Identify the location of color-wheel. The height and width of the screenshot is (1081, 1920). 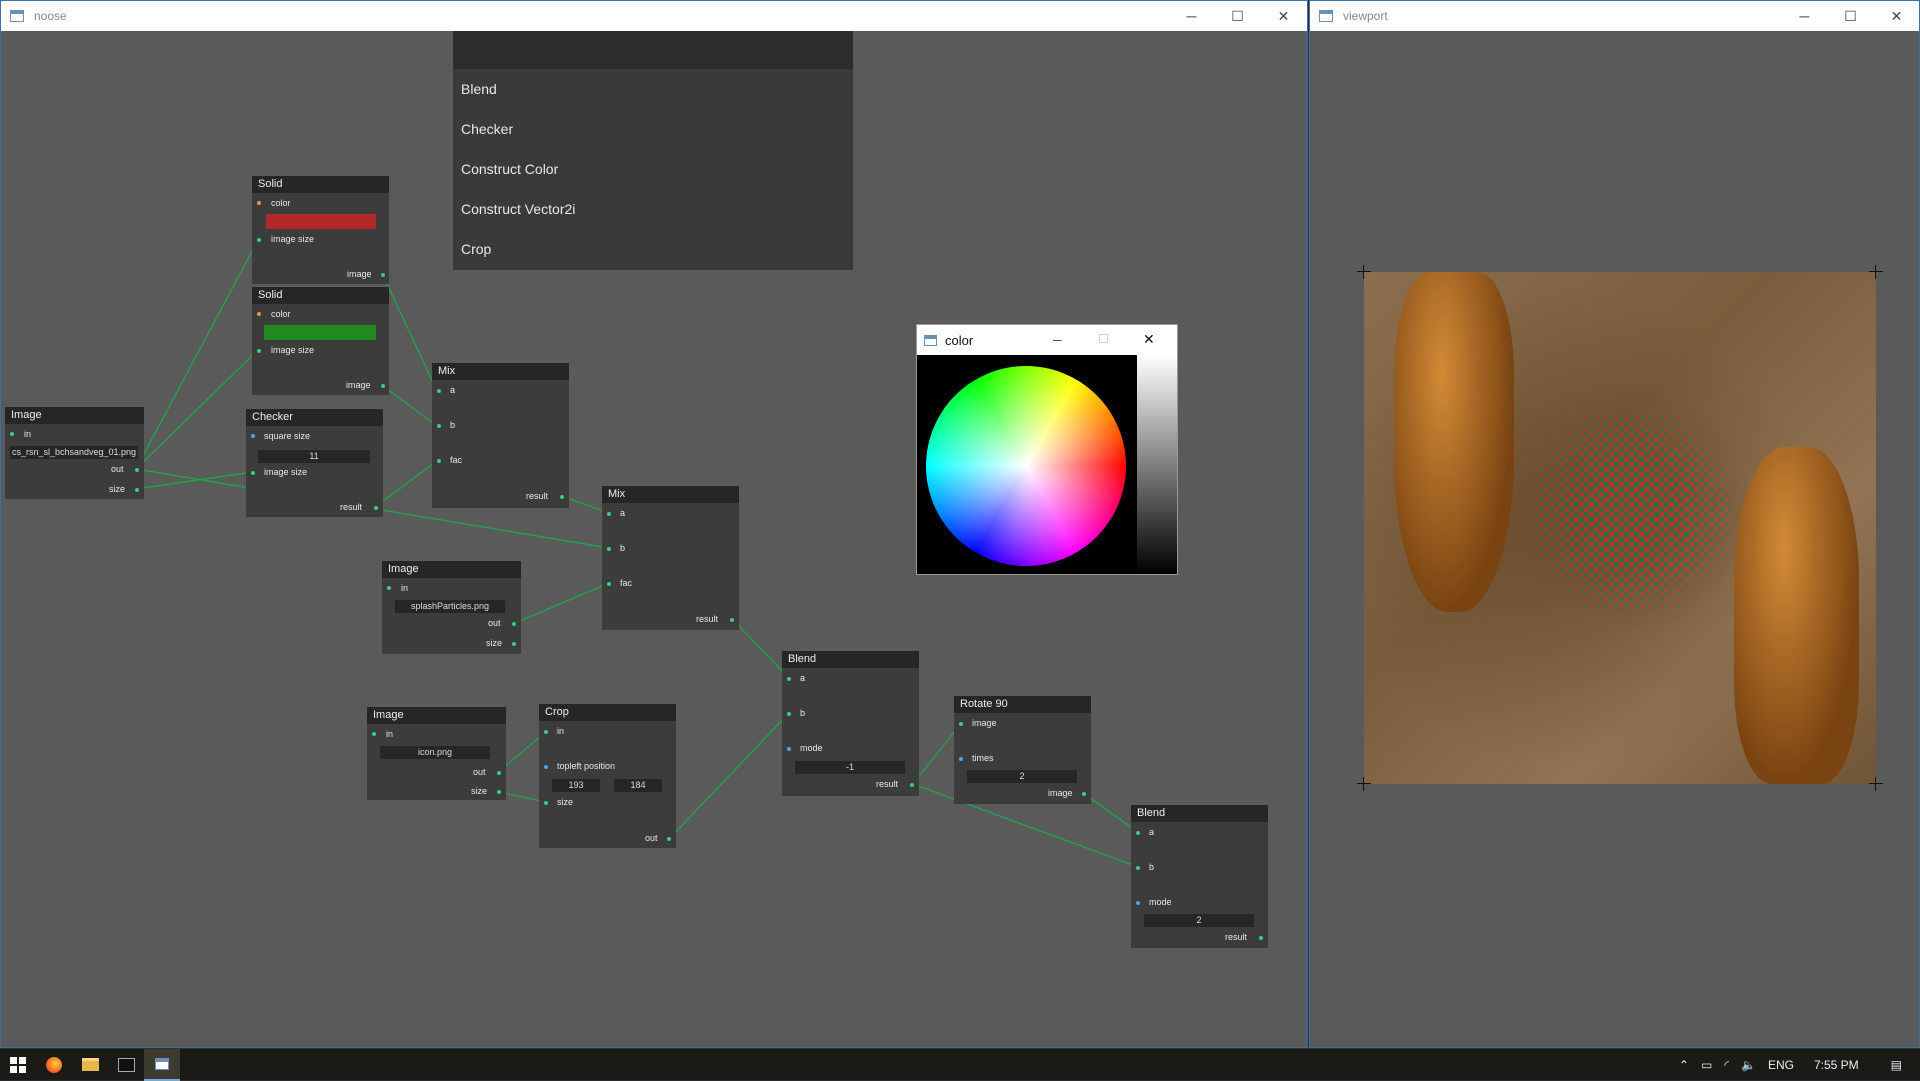
(1026, 466).